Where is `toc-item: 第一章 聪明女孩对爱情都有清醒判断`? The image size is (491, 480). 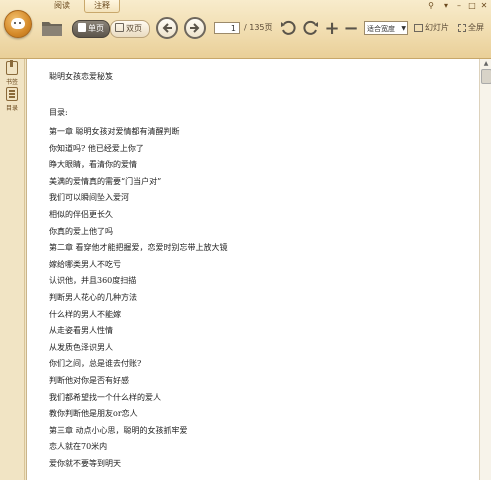
toc-item: 第一章 聪明女孩对爱情都有清醒判断 is located at coordinates (114, 131).